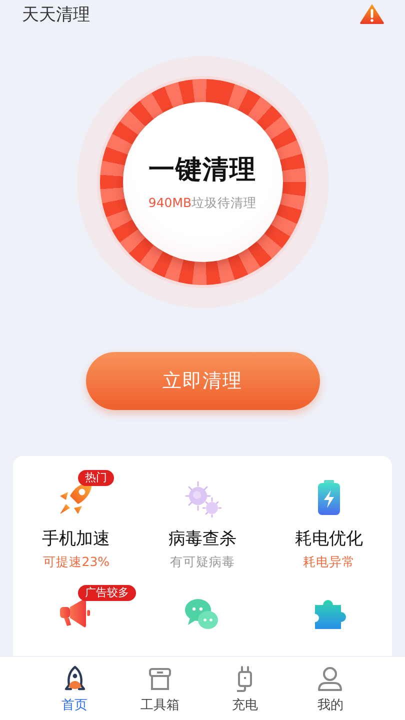 This screenshot has height=720, width=405. Describe the element at coordinates (328, 562) in the screenshot. I see `feature-status: 耗电异常` at that location.